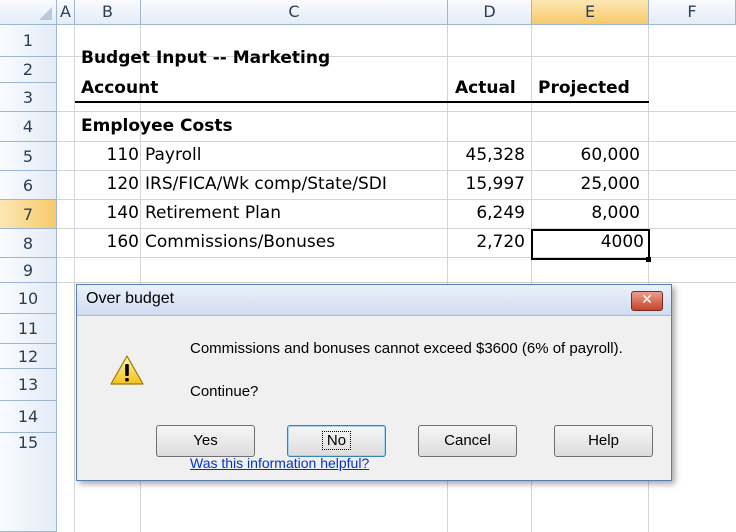 This screenshot has width=736, height=532. Describe the element at coordinates (486, 184) in the screenshot. I see `actual-value: 15,997` at that location.